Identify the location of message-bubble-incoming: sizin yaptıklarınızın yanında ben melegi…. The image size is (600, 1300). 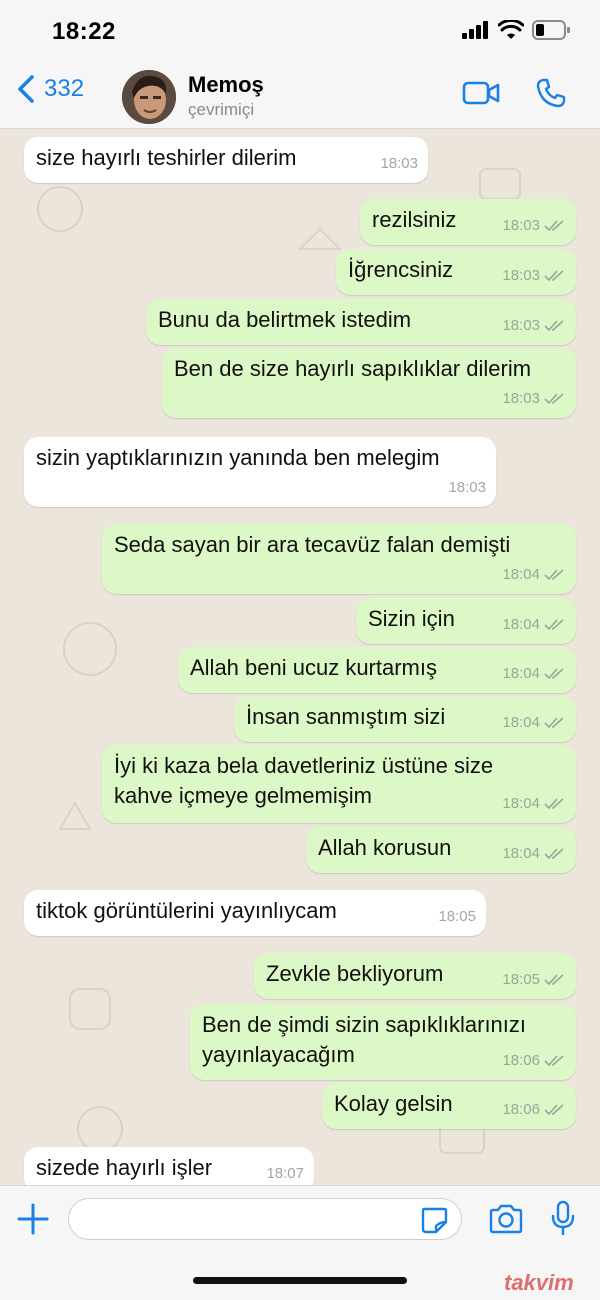
(260, 472).